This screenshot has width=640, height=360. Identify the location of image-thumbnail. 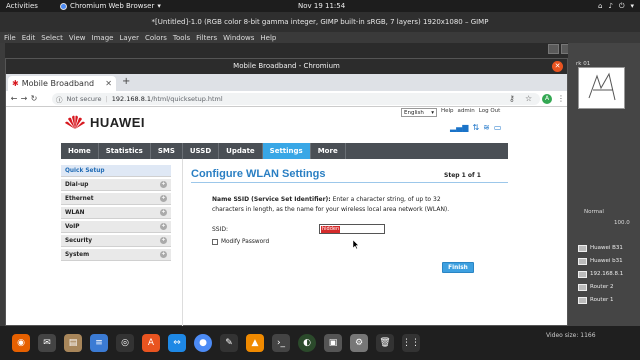
(601, 88).